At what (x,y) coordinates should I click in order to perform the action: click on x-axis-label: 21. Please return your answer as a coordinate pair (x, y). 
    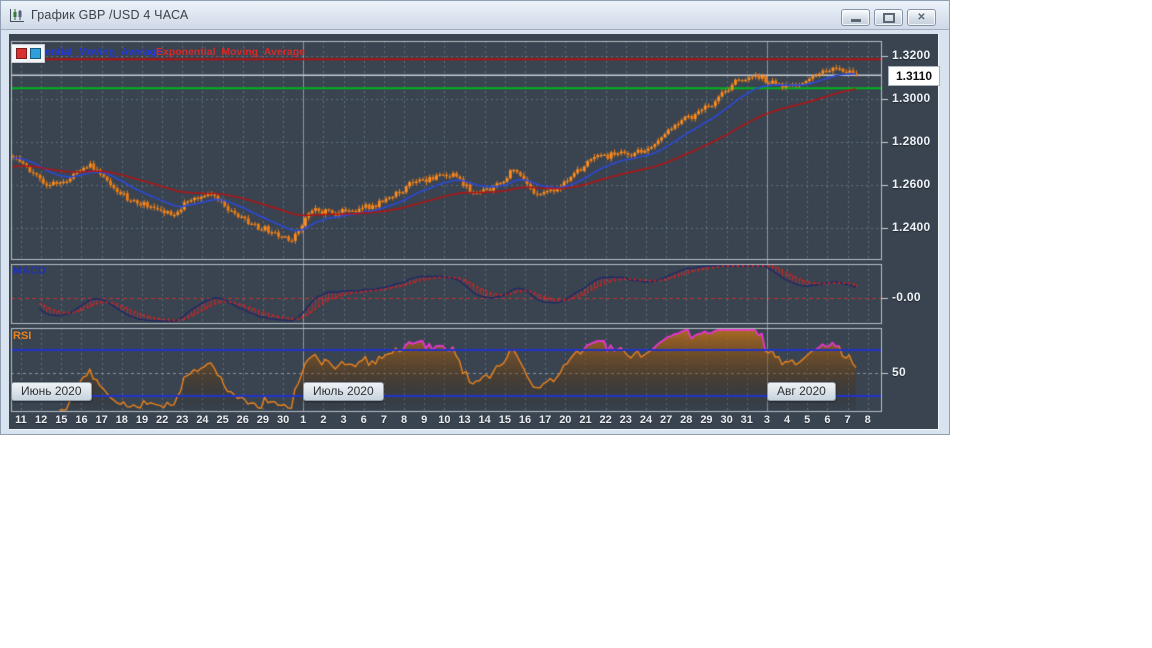
    Looking at the image, I should click on (585, 420).